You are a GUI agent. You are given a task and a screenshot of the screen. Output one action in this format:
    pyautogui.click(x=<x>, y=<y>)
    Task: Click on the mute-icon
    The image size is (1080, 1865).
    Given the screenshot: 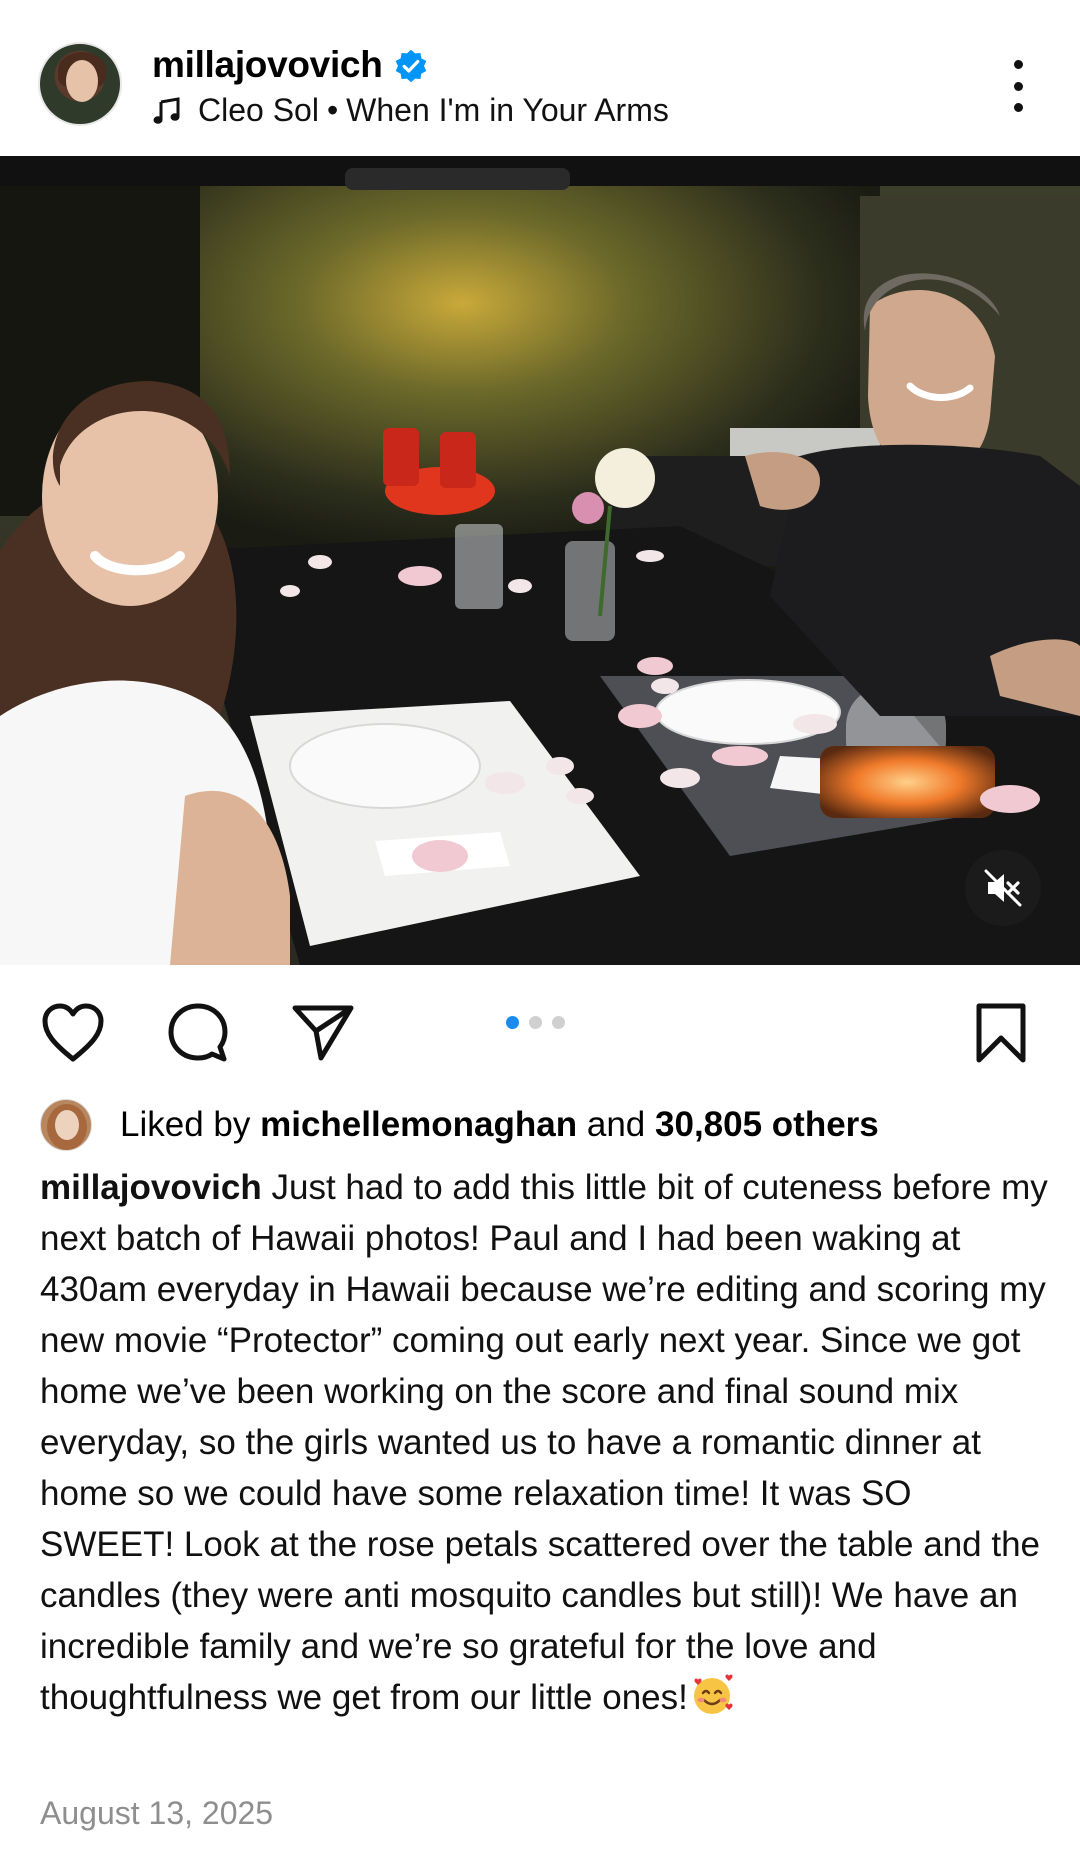 What is the action you would take?
    pyautogui.click(x=1003, y=888)
    